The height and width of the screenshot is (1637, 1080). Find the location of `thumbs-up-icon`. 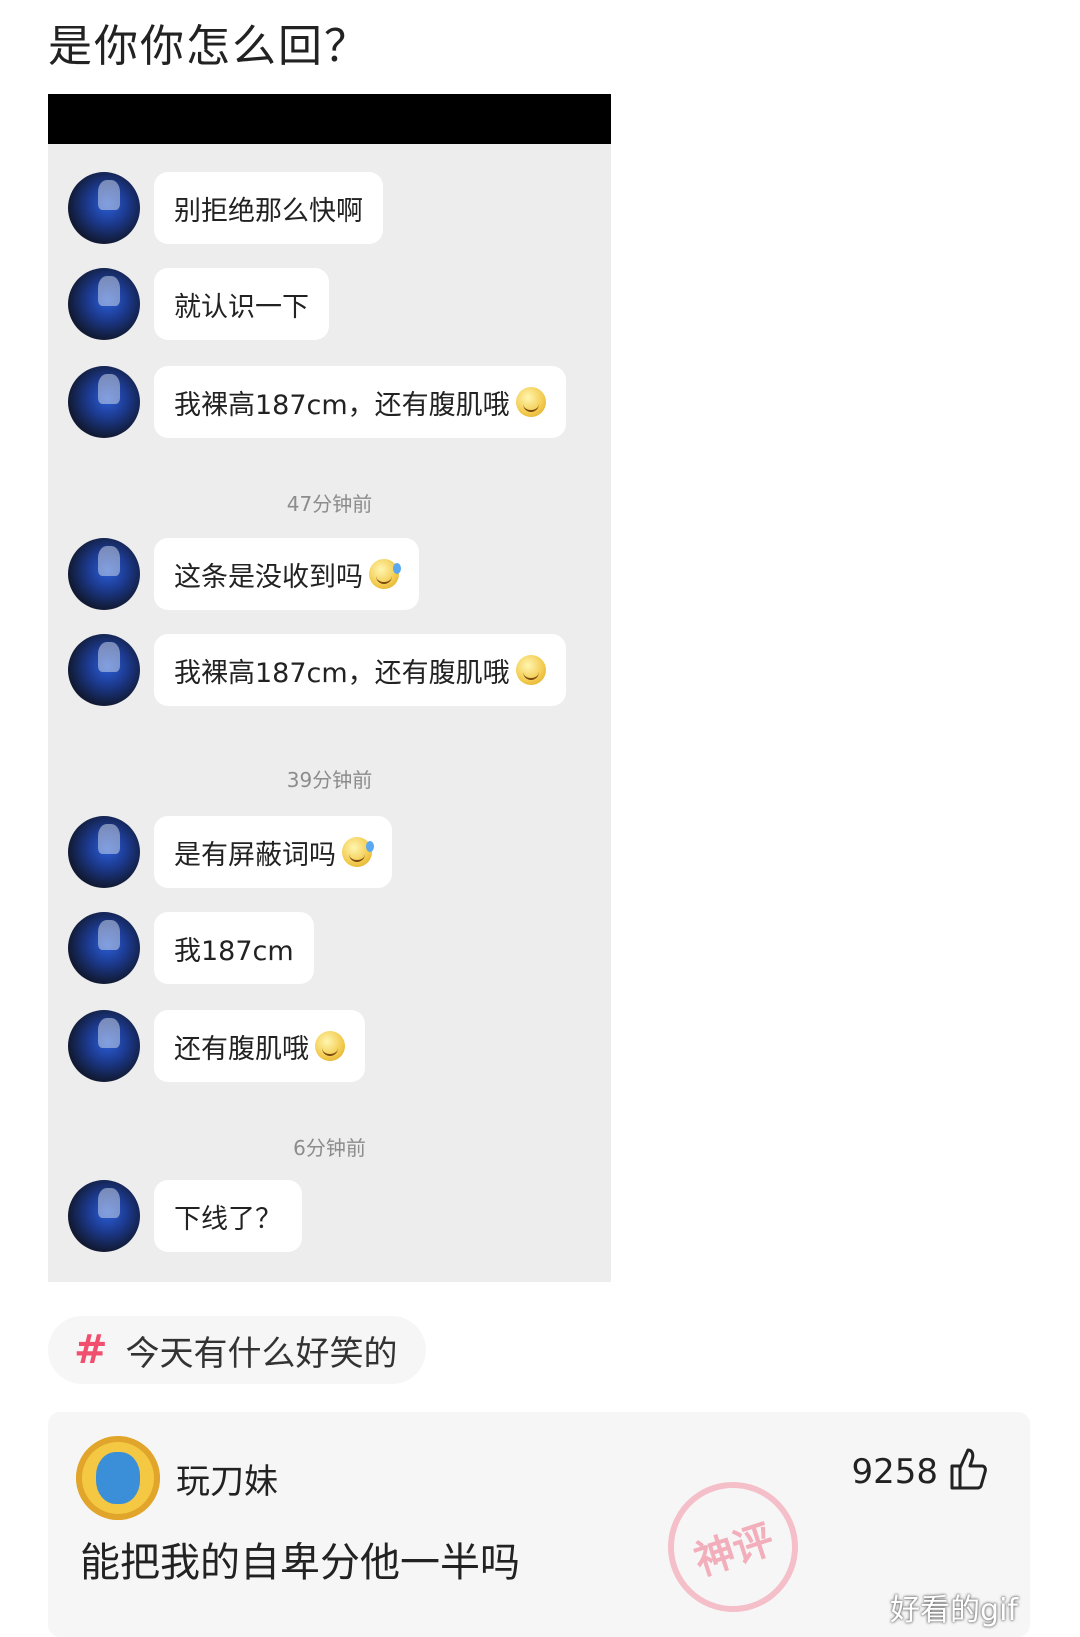

thumbs-up-icon is located at coordinates (968, 1469).